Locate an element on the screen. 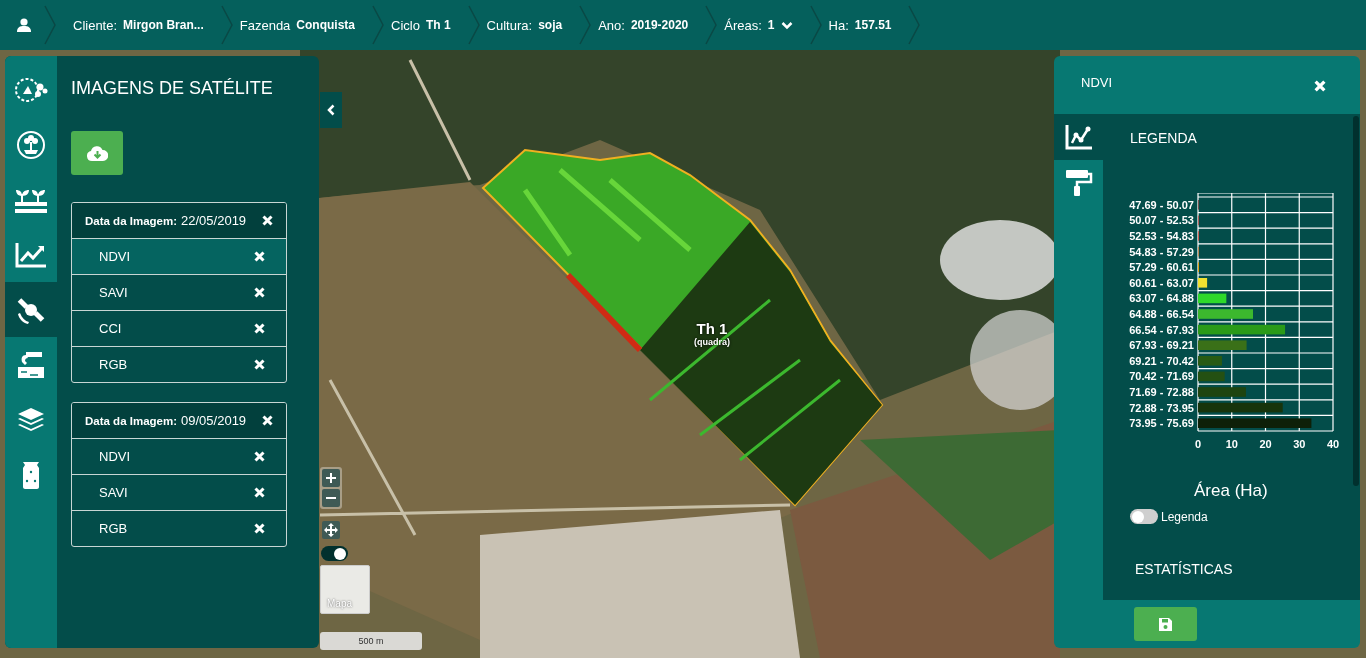 The image size is (1366, 658). zoom-out-button is located at coordinates (331, 498).